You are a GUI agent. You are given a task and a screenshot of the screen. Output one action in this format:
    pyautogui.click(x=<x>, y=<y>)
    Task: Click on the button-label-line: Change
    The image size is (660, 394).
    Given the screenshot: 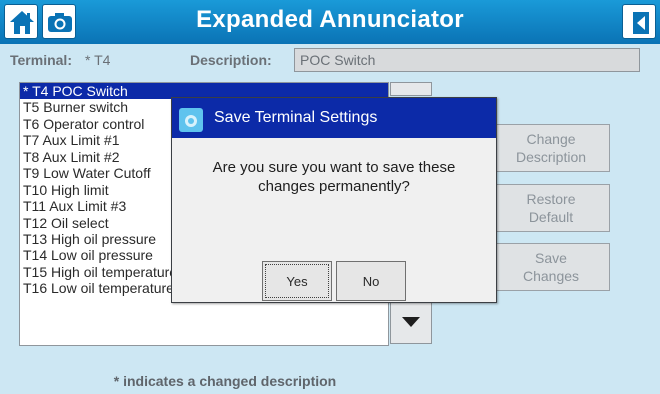 What is the action you would take?
    pyautogui.click(x=551, y=139)
    